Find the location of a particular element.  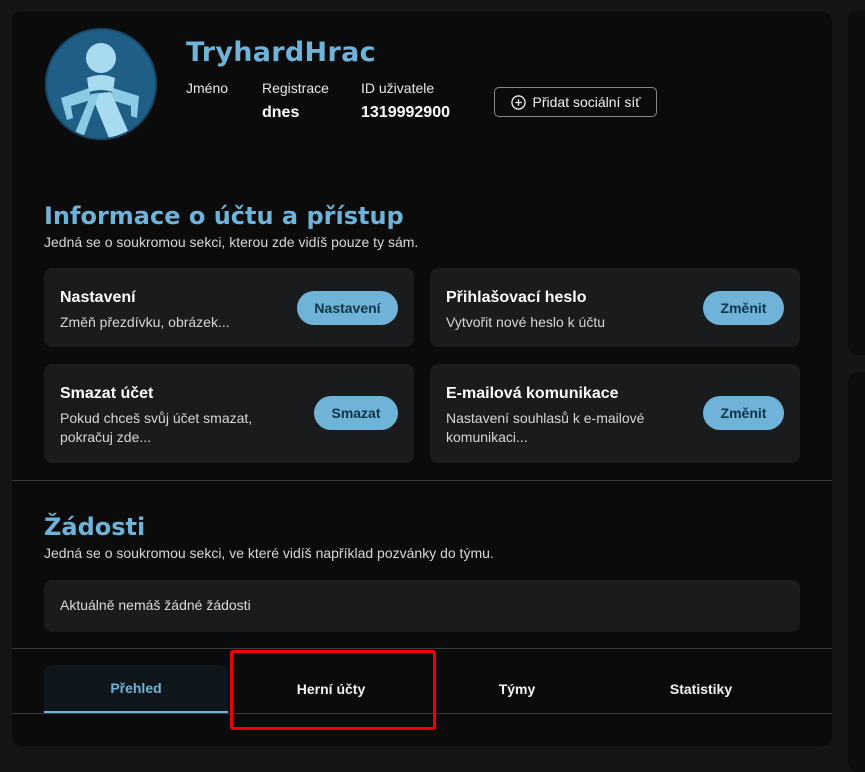

side-panel-edge-lower is located at coordinates (856, 572).